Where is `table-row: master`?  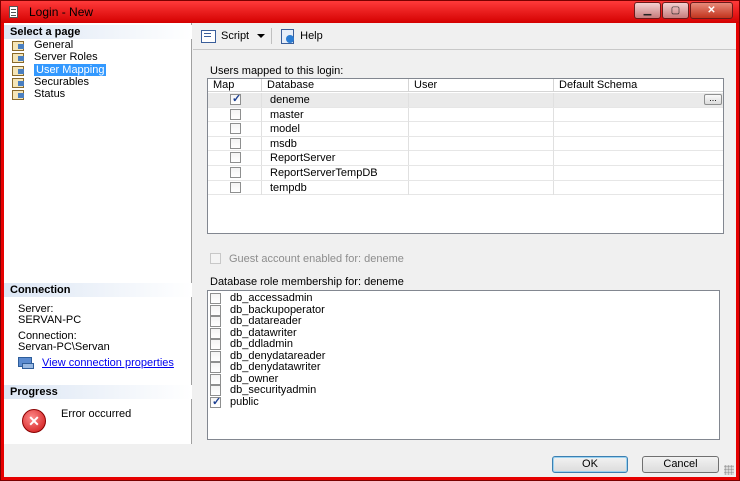
table-row: master is located at coordinates (465, 115).